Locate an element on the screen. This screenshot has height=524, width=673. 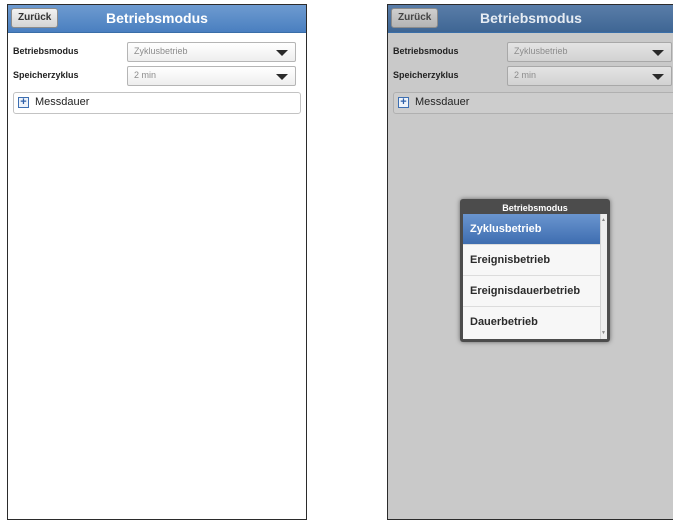
option-ereignisbetrieb: Ereignisbetrieb is located at coordinates (535, 260).